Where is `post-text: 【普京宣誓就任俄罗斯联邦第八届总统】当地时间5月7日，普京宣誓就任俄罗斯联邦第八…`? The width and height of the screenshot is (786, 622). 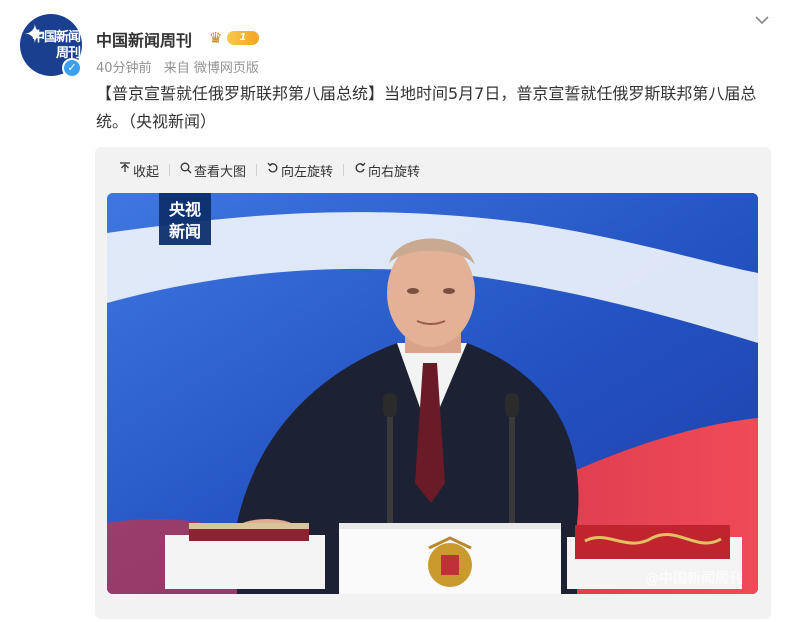
post-text: 【普京宣誓就任俄罗斯联邦第八届总统】当地时间5月7日，普京宣誓就任俄罗斯联邦第八… is located at coordinates (426, 107).